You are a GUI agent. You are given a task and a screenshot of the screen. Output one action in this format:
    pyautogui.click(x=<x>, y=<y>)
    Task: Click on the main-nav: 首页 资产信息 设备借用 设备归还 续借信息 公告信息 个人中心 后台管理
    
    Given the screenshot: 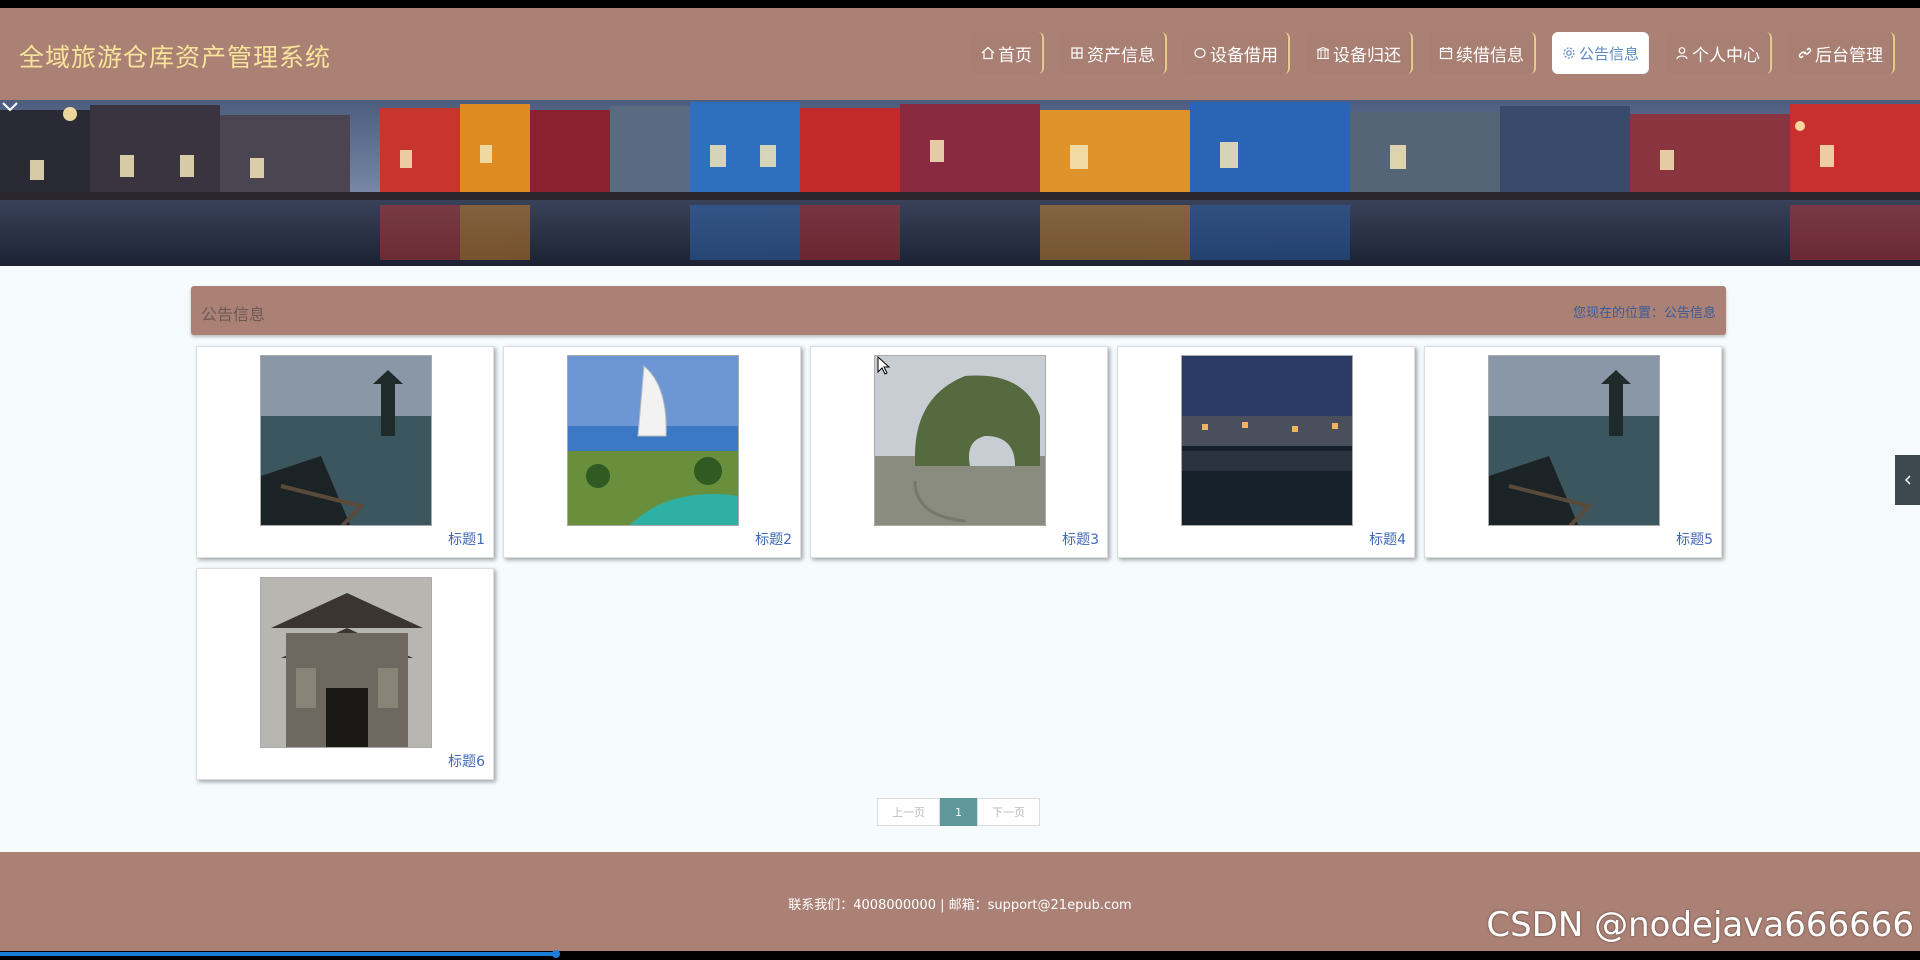 What is the action you would take?
    pyautogui.click(x=1432, y=53)
    